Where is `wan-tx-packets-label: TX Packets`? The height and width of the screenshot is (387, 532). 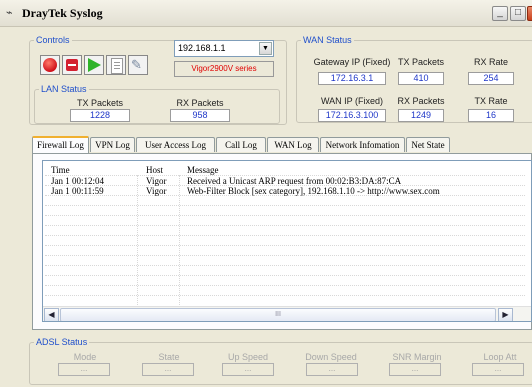 wan-tx-packets-label: TX Packets is located at coordinates (420, 62).